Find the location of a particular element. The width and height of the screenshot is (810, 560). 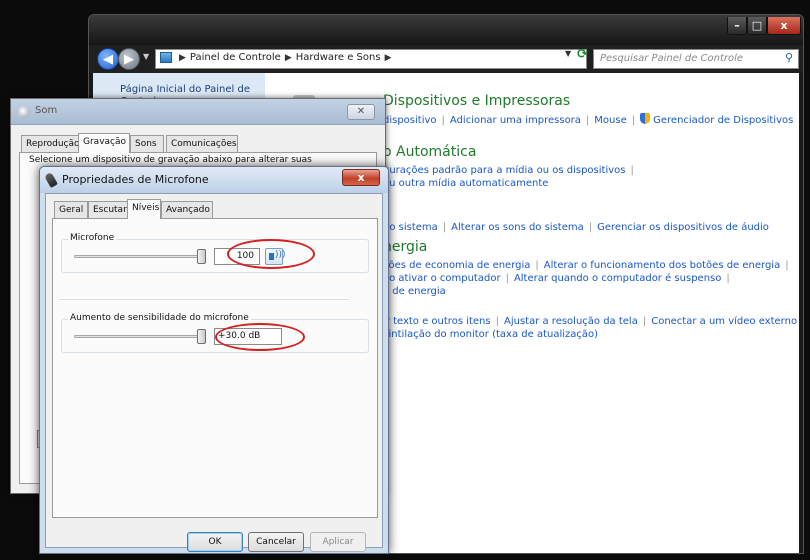

arrow-left-icon: ◀ is located at coordinates (108, 59).